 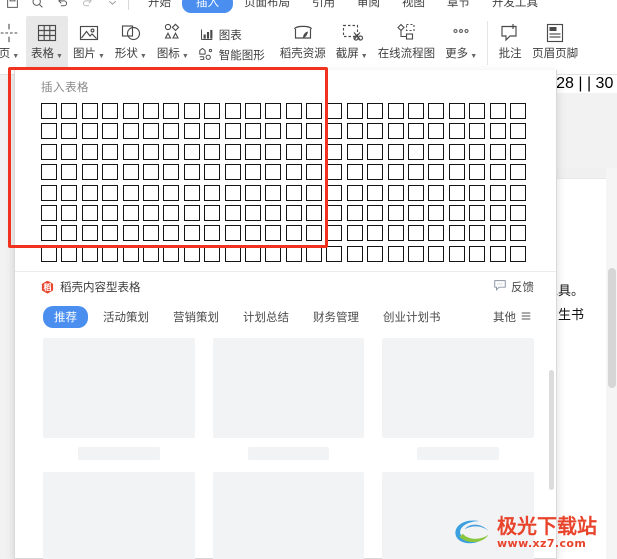 I want to click on category-event-planning: 活动策划, so click(x=126, y=317).